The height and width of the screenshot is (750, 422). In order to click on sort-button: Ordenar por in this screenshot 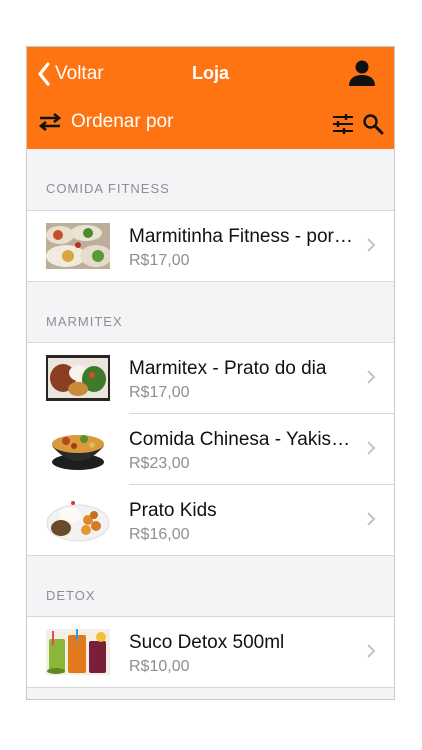, I will do `click(105, 122)`.